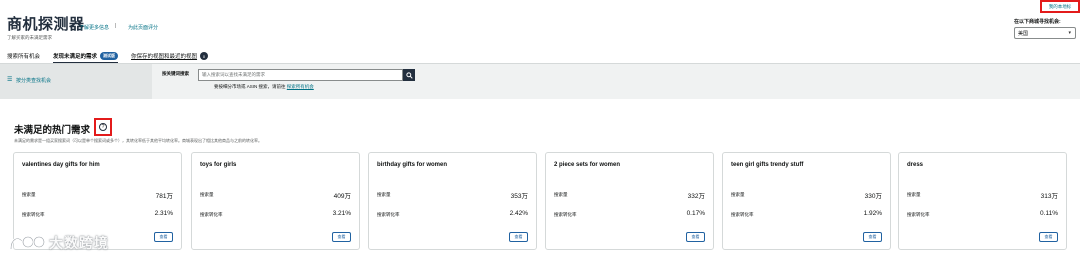 The image size is (1080, 269). Describe the element at coordinates (767, 165) in the screenshot. I see `card-title: teen girl gifts trendy stuff` at that location.